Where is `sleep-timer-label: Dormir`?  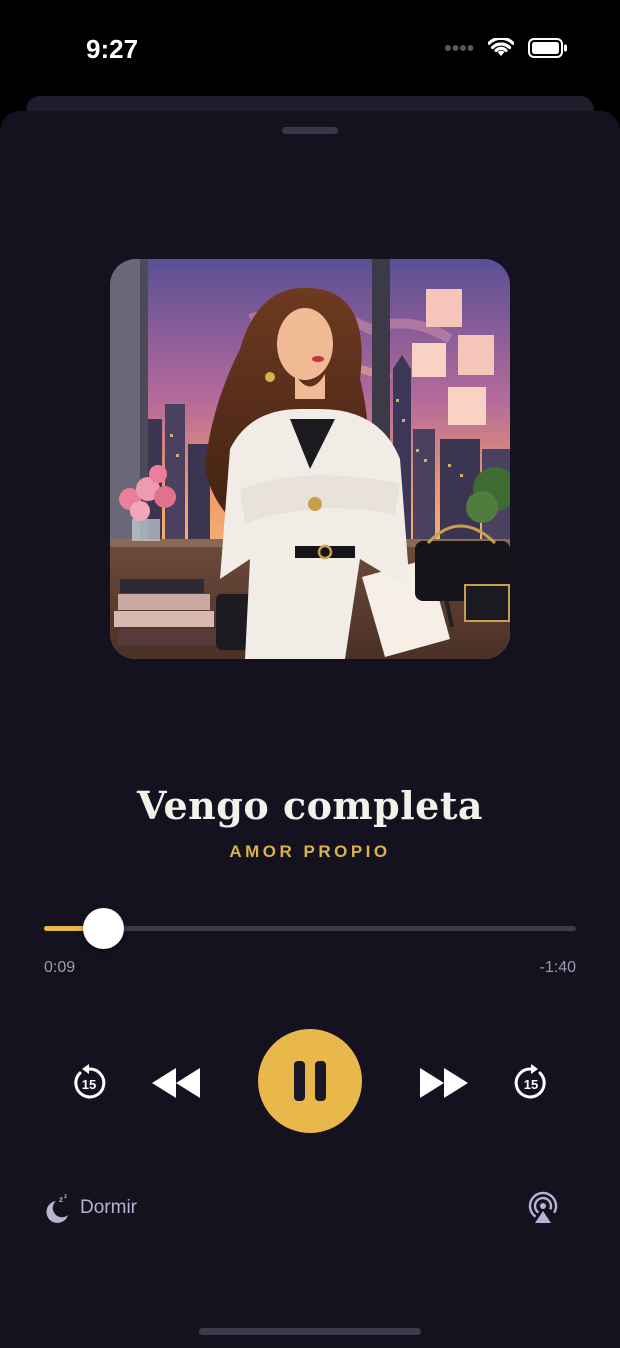 sleep-timer-label: Dormir is located at coordinates (108, 1207).